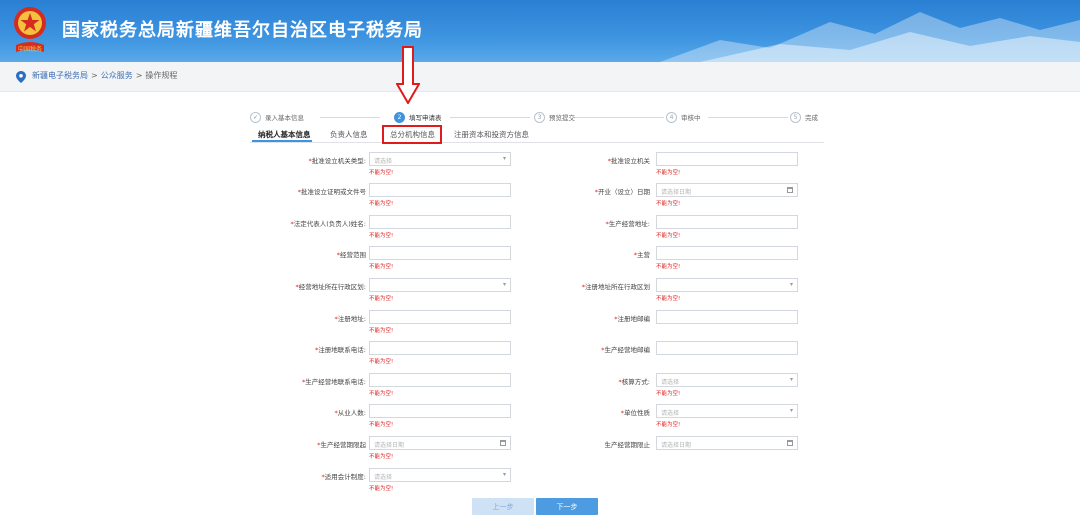 This screenshot has width=1080, height=526. I want to click on field-label-text: 单位性质, so click(637, 413).